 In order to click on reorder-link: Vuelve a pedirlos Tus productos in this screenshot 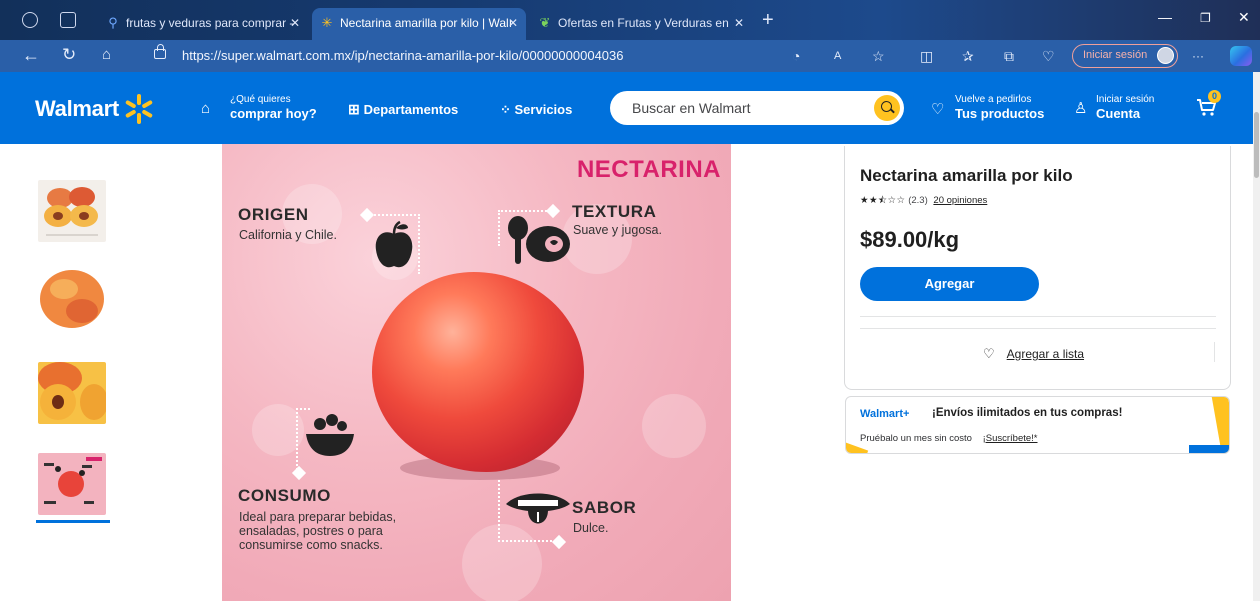, I will do `click(999, 108)`.